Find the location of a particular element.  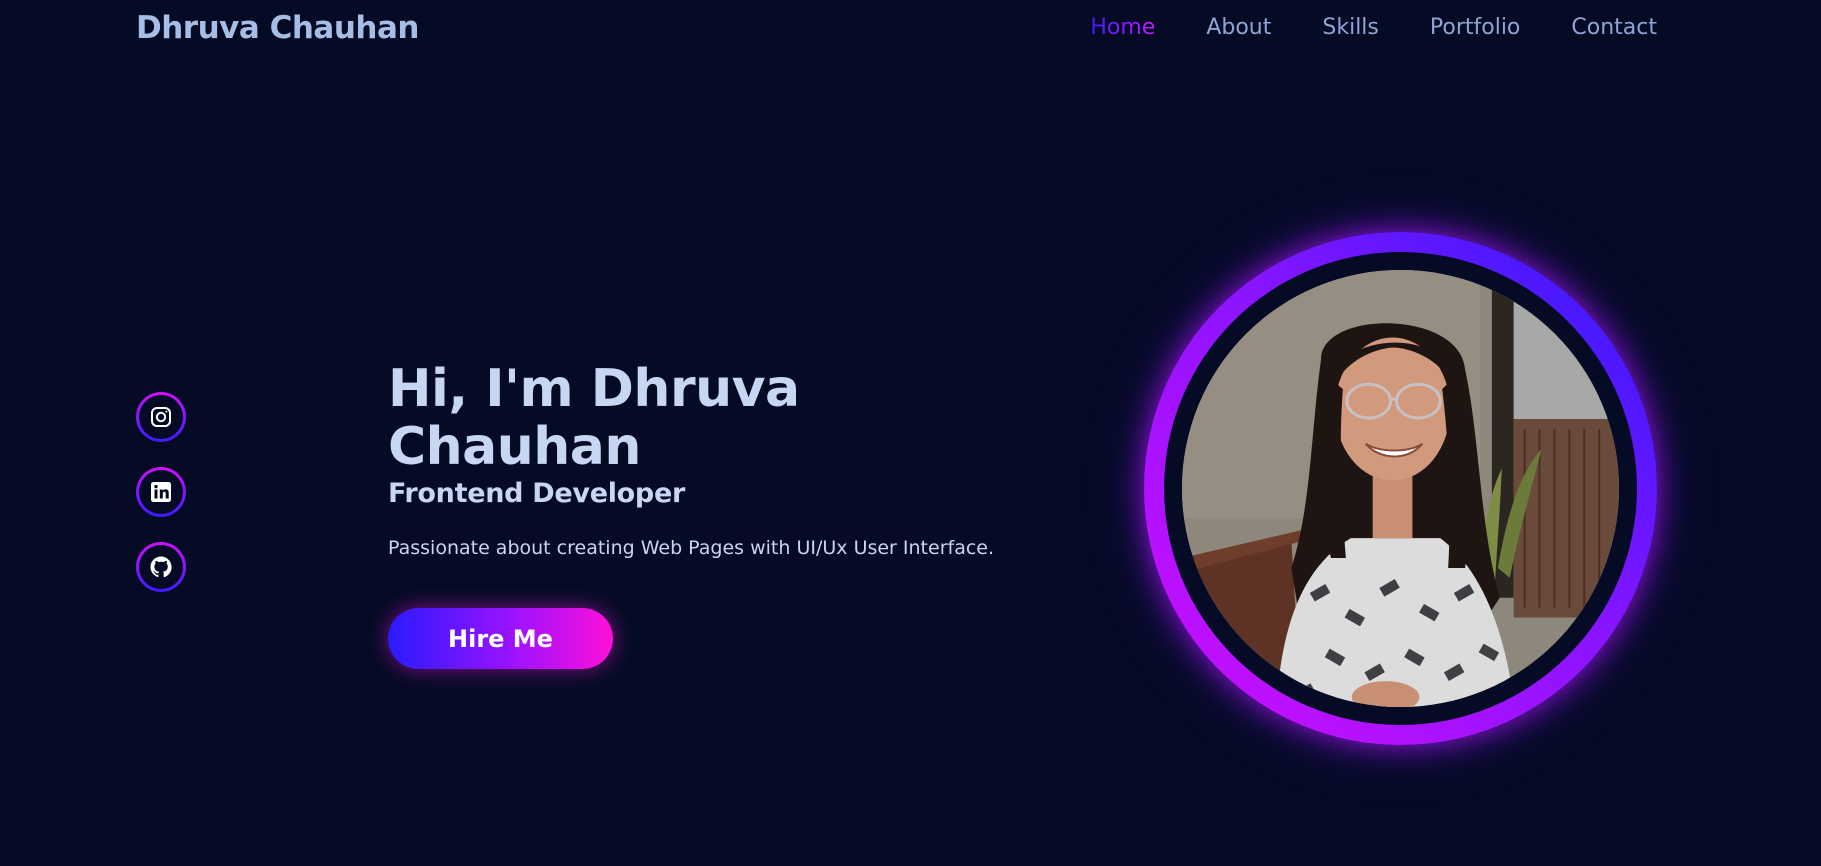

social-links is located at coordinates (161, 492).